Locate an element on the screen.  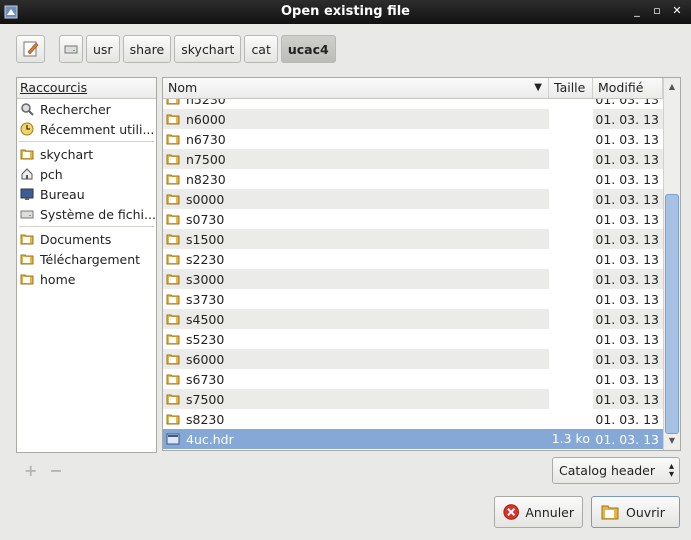
file-row: n7500 01. 03. 13 is located at coordinates (413, 159).